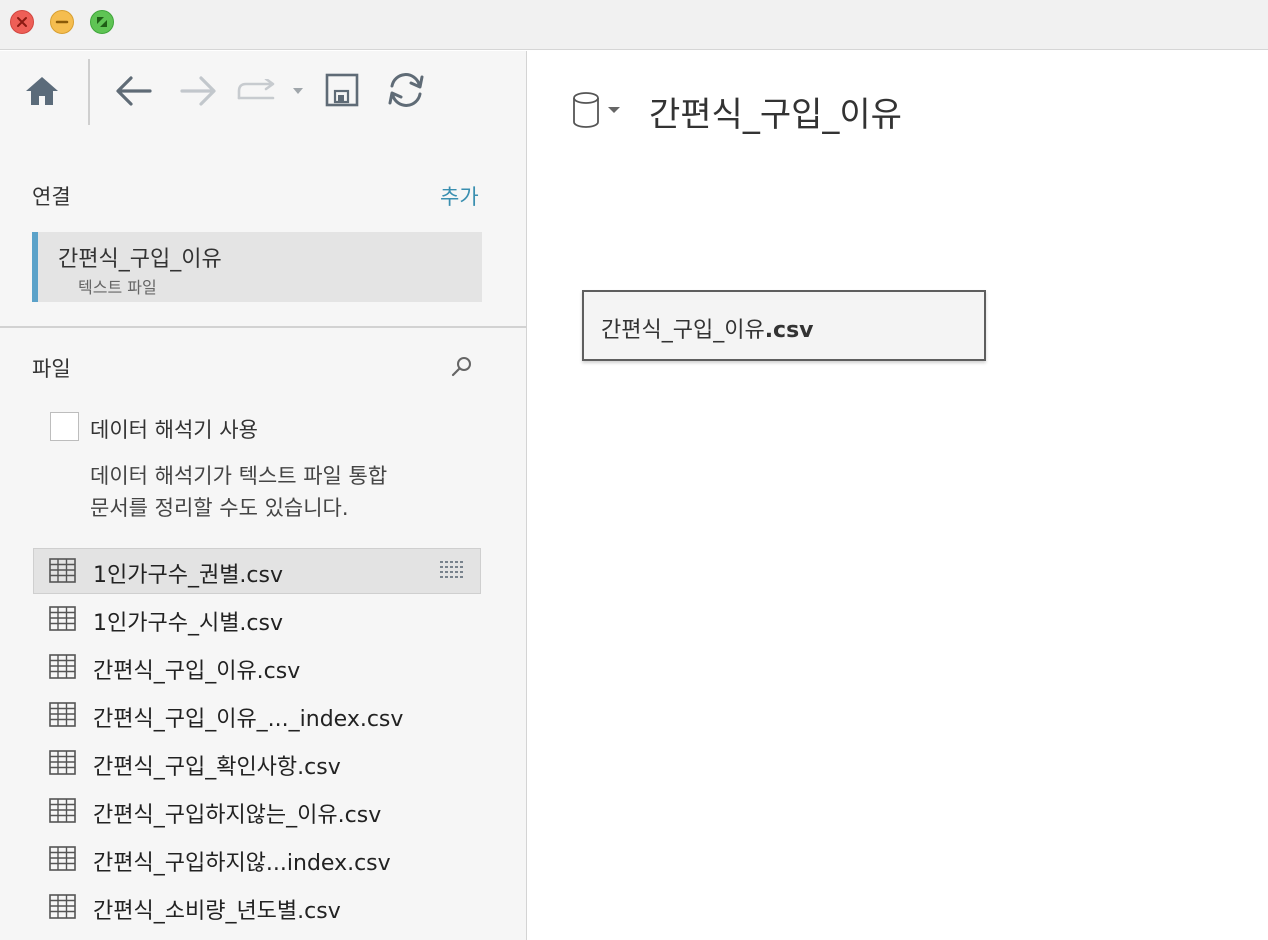 The width and height of the screenshot is (1268, 940). Describe the element at coordinates (290, 492) in the screenshot. I see `data-interpreter-description: 데이터 해석기가 텍스트 파일 통합 문서를 정리할 수도 있습니다.` at that location.